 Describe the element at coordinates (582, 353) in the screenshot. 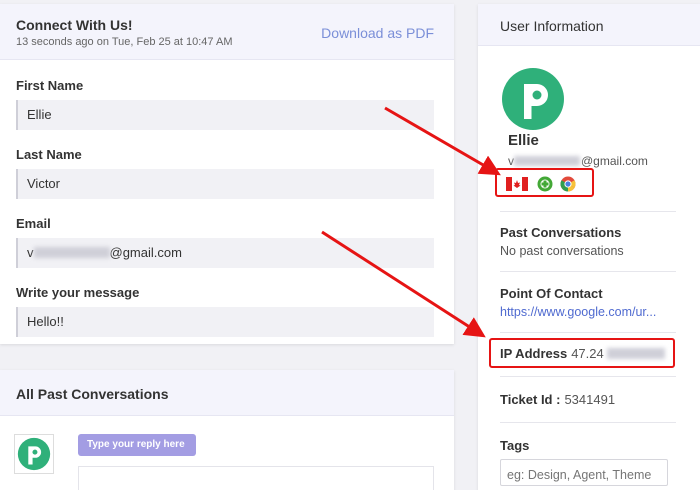

I see `ip-highlight-box` at that location.